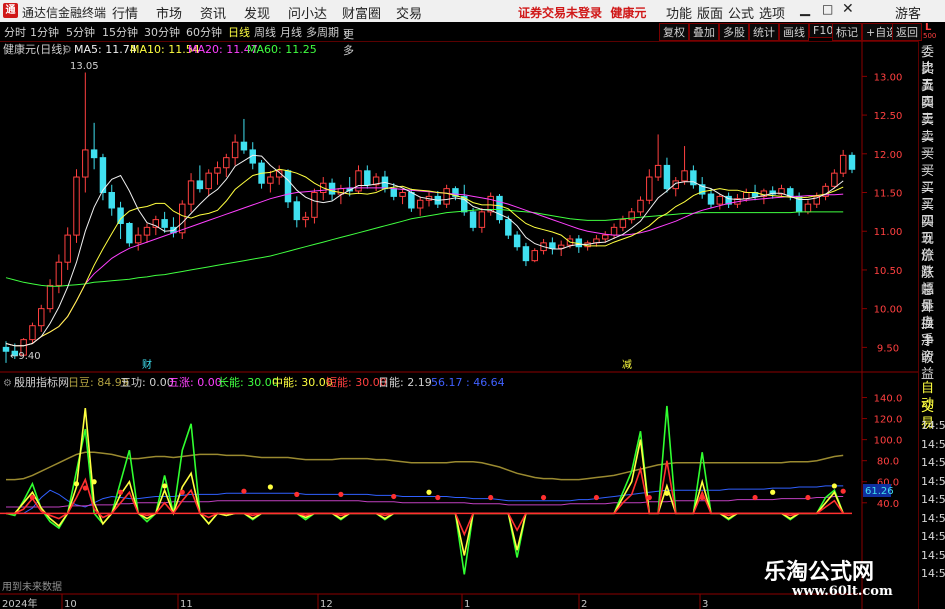 This screenshot has height=609, width=945. Describe the element at coordinates (628, 13) in the screenshot. I see `stock-name-title: 健康元` at that location.